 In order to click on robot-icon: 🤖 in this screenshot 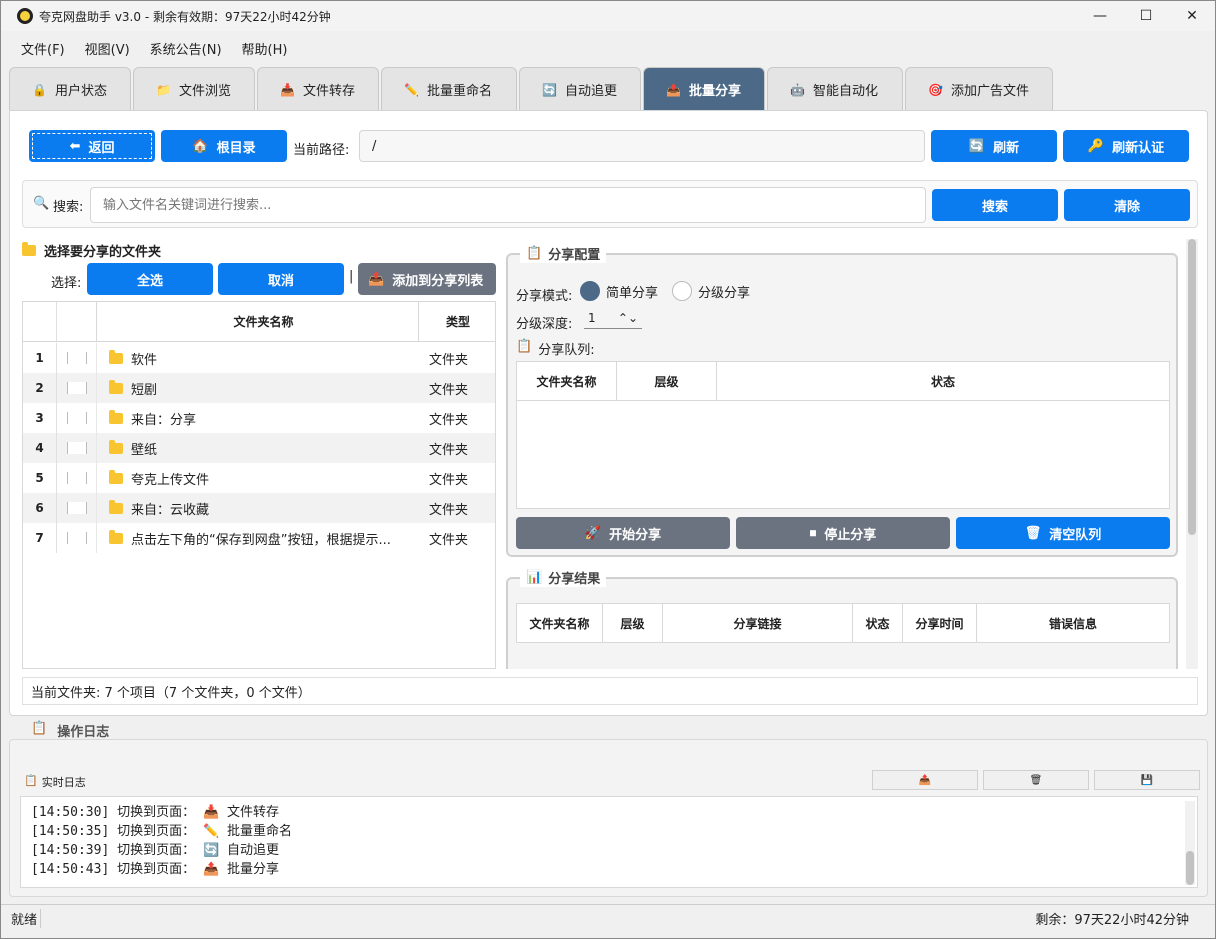, I will do `click(797, 89)`.